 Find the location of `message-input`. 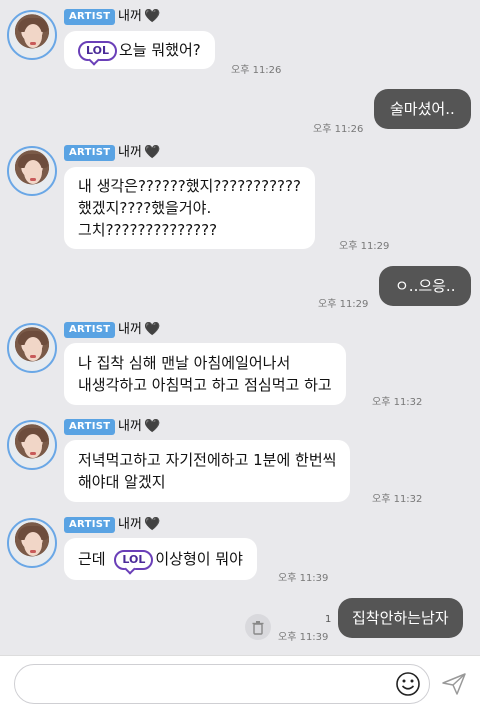

message-input is located at coordinates (222, 684).